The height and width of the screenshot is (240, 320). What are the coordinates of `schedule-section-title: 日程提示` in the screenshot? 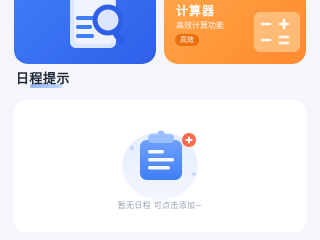 It's located at (43, 79).